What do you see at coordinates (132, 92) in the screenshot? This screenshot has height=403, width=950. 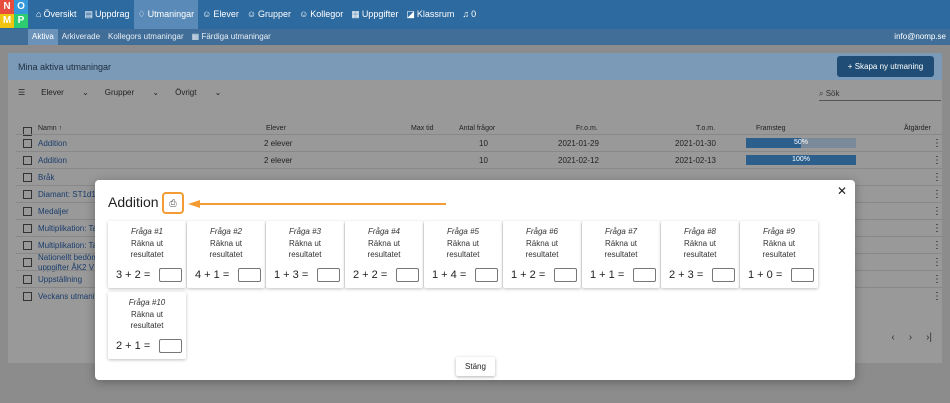 I see `filter-groups: Grupper ⌄` at bounding box center [132, 92].